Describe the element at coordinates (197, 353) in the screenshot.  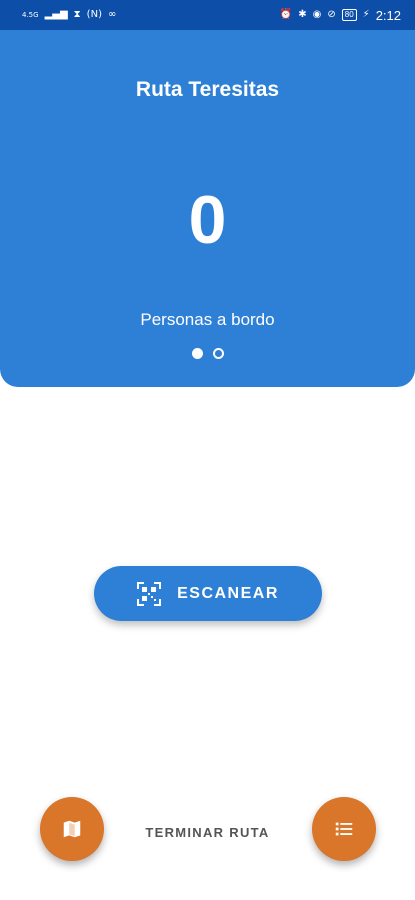
I see `page-dot-active` at that location.